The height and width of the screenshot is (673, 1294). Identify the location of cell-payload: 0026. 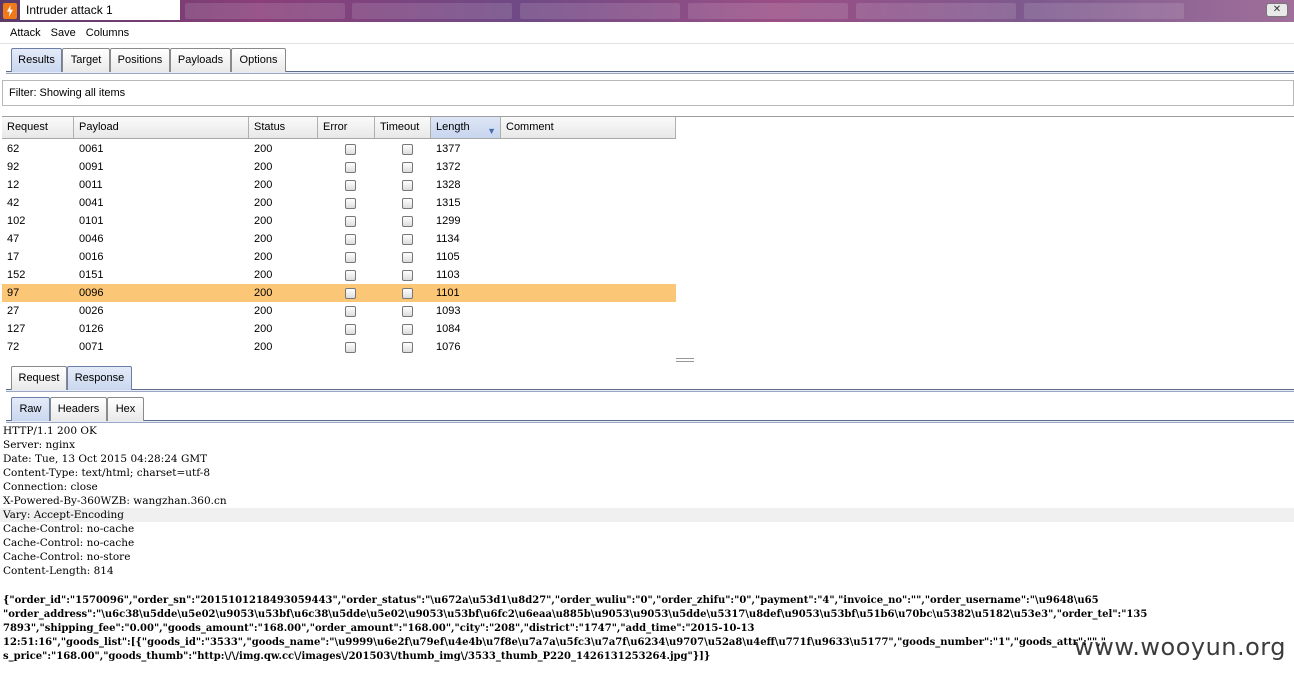
(91, 311).